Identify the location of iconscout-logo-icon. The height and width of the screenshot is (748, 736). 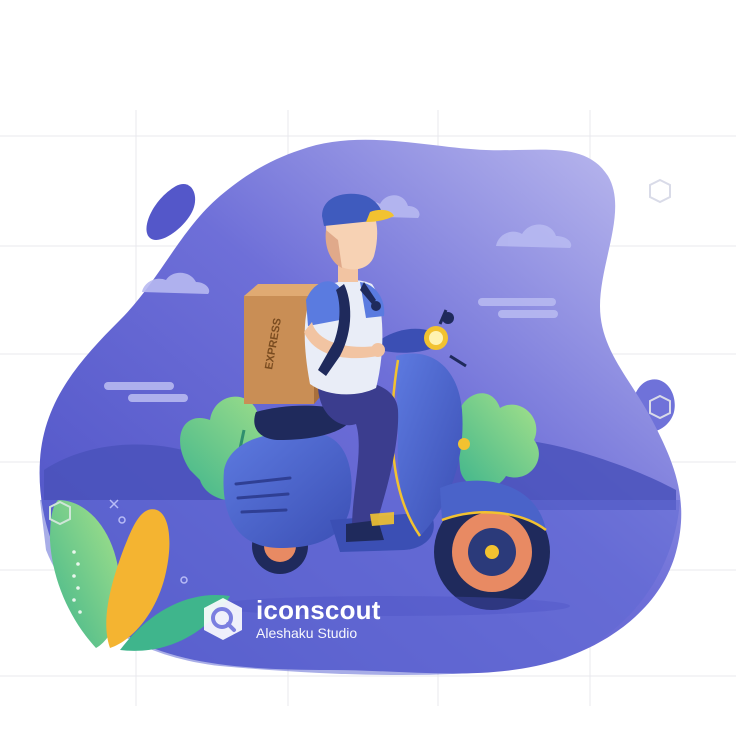
(223, 619).